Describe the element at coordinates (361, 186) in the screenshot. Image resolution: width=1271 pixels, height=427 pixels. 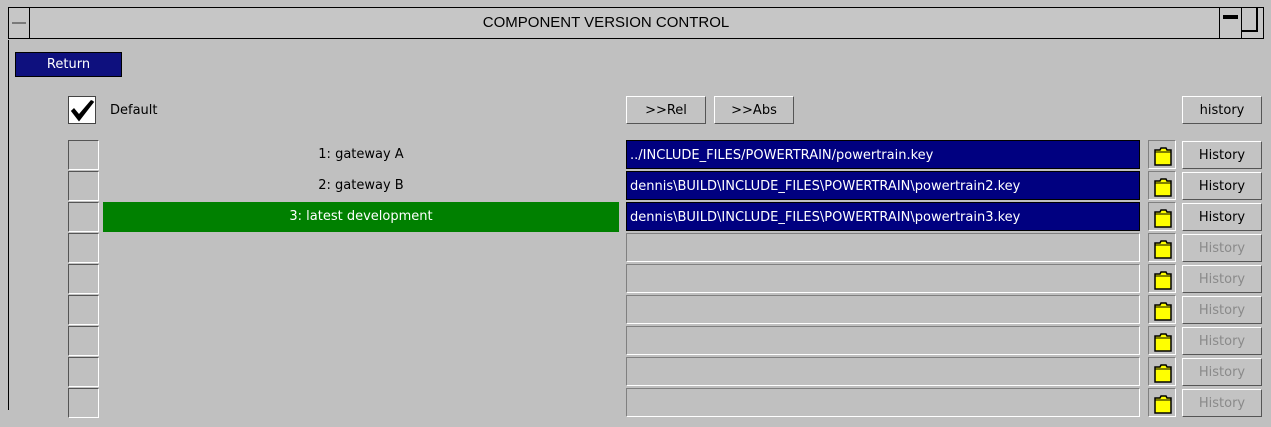
I see `row-label: 2: gateway B` at that location.